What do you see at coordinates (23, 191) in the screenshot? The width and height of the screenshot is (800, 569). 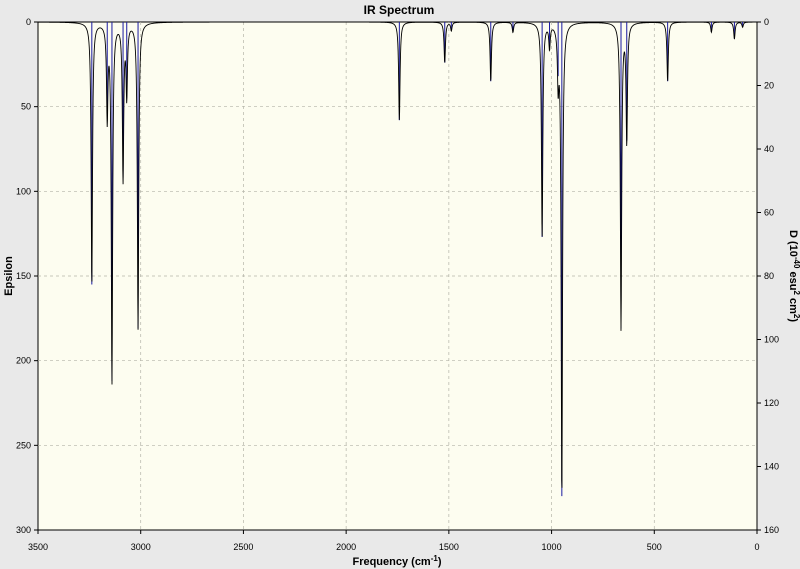 I see `y-tick-label: 100` at bounding box center [23, 191].